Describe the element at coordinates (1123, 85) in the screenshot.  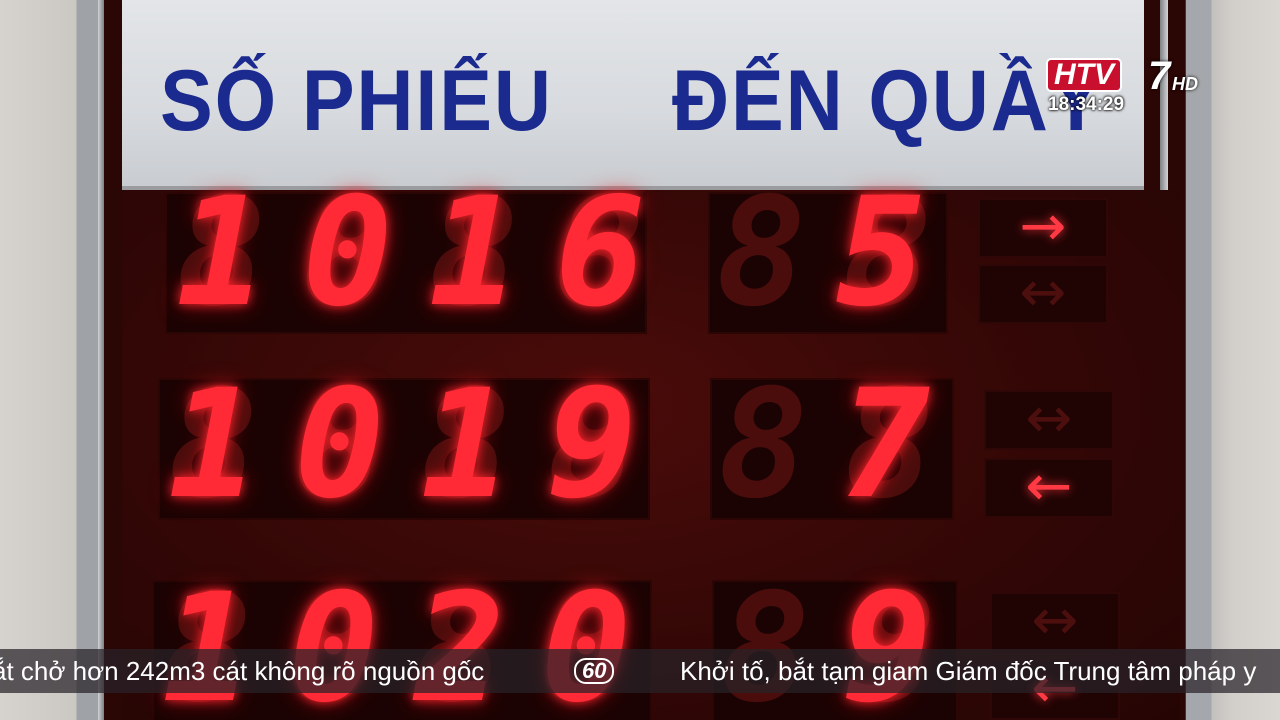
I see `htv7-logo: HTV 7 HD 18:34:29` at that location.